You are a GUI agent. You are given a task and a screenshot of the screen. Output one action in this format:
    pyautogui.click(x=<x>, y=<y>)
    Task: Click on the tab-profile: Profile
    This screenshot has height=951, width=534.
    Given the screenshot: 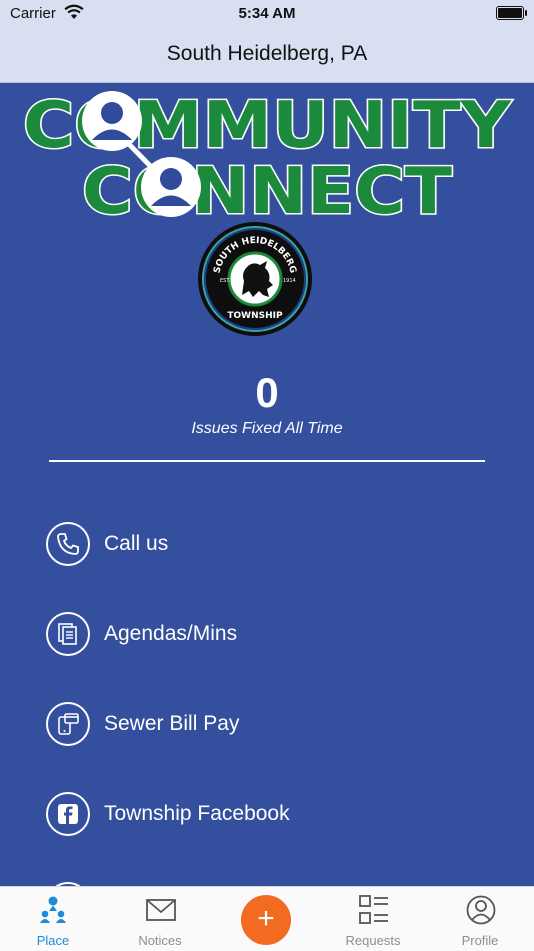 What is the action you would take?
    pyautogui.click(x=480, y=919)
    